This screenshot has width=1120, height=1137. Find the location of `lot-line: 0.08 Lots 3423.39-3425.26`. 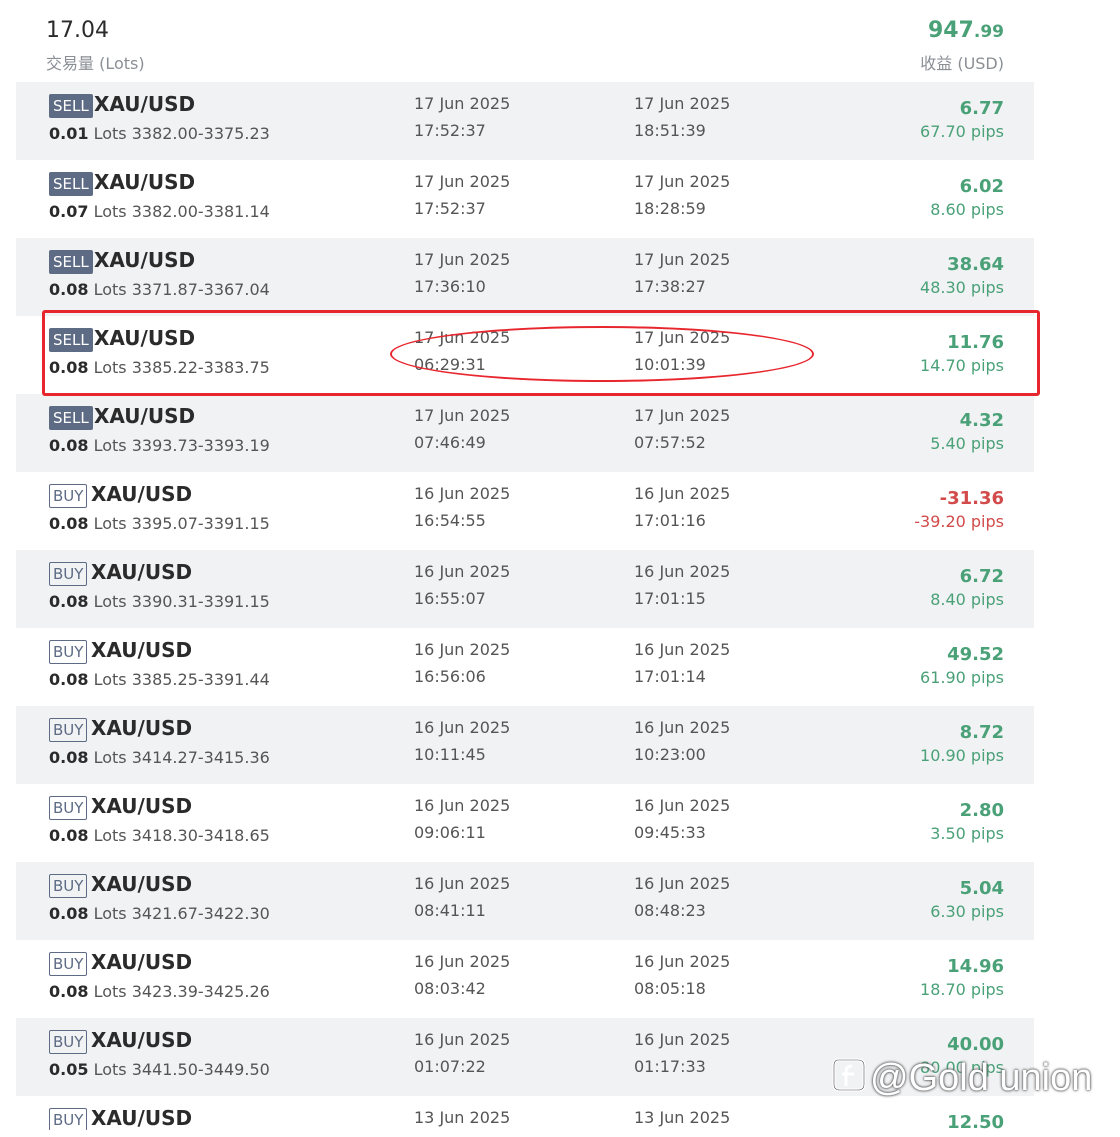

lot-line: 0.08 Lots 3423.39-3425.26 is located at coordinates (159, 991).